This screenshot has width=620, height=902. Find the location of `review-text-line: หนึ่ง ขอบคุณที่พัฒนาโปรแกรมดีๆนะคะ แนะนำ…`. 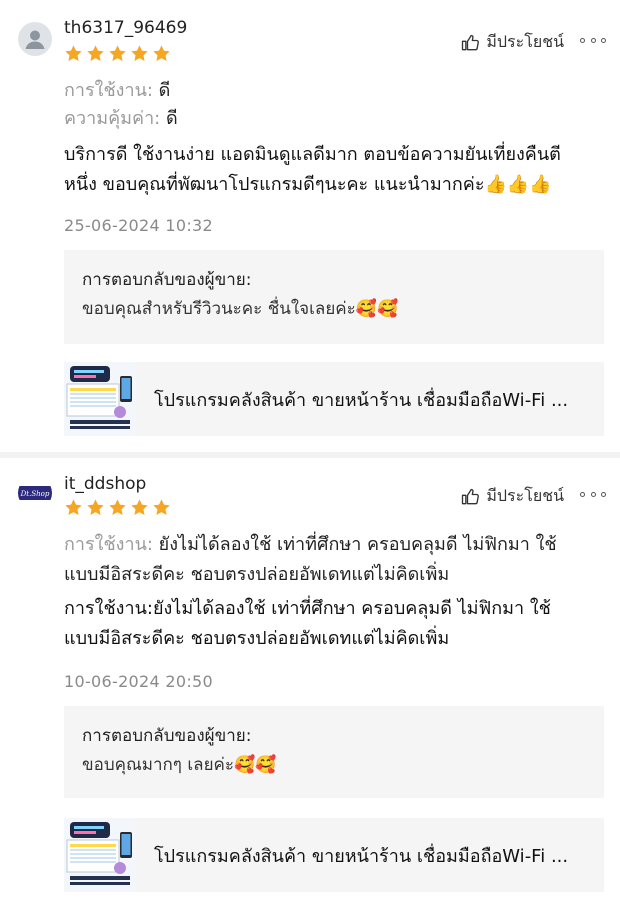

review-text-line: หนึ่ง ขอบคุณที่พัฒนาโปรแกรมดีๆนะคะ แนะนำ… is located at coordinates (308, 184).